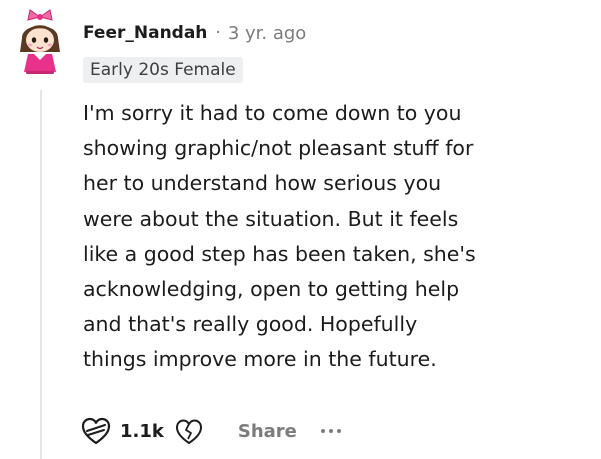 This screenshot has height=459, width=601. I want to click on comment-timestamp: 3 yr. ago, so click(267, 33).